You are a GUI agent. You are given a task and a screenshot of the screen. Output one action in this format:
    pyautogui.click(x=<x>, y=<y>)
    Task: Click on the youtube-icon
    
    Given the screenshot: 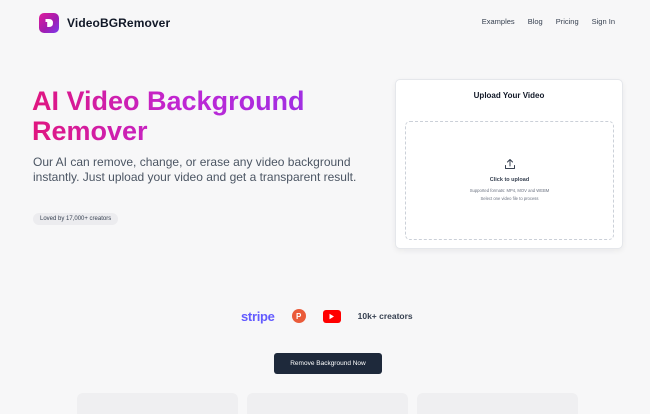 What is the action you would take?
    pyautogui.click(x=331, y=316)
    